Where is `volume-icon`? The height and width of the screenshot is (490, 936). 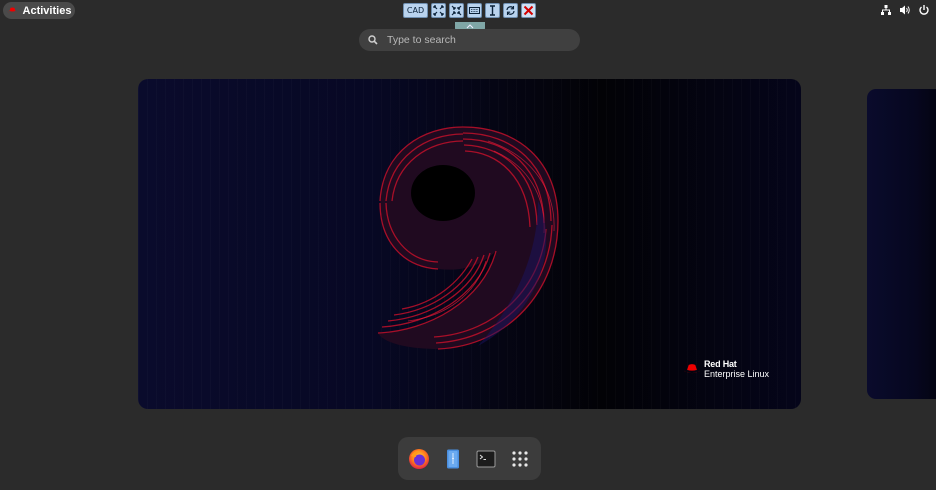 volume-icon is located at coordinates (905, 10).